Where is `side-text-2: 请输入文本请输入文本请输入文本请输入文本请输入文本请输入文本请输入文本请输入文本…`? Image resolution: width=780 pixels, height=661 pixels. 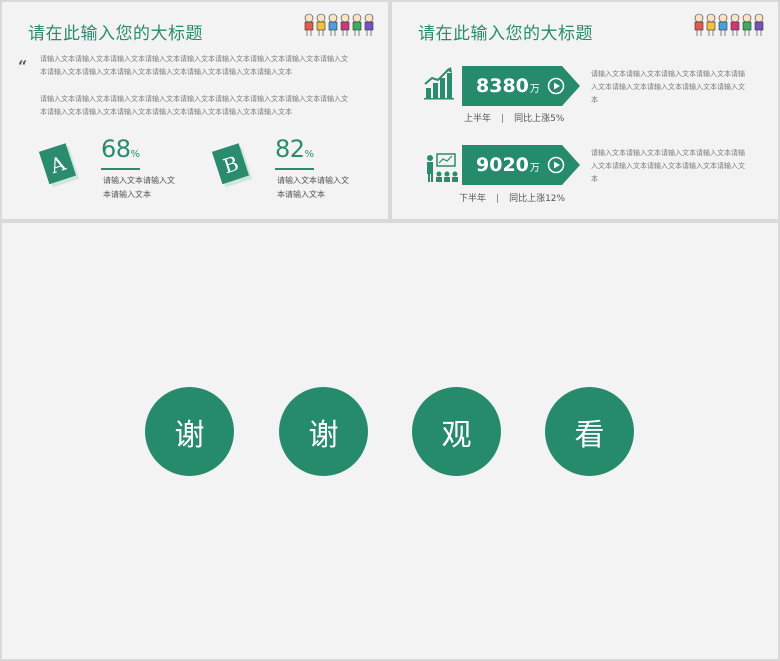 side-text-2: 请输入文本请输入文本请输入文本请输入文本请输入文本请输入文本请输入文本请输入文本… is located at coordinates (668, 166).